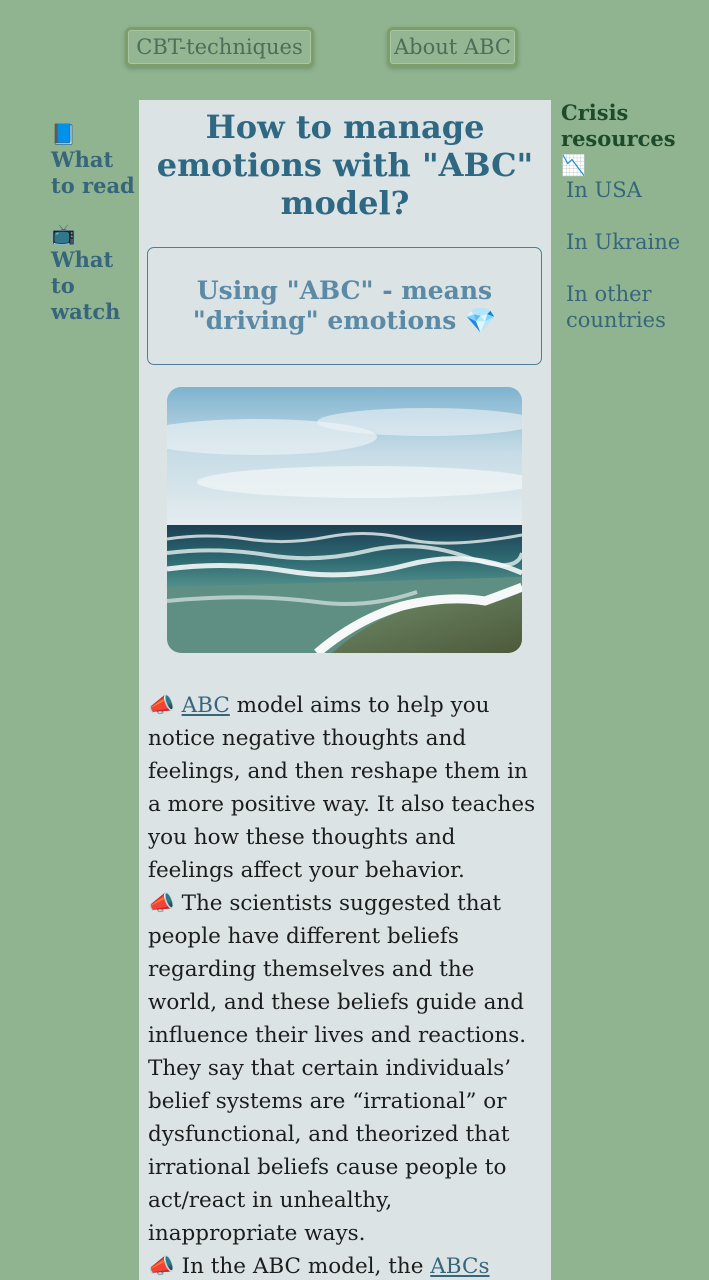 Image resolution: width=709 pixels, height=1280 pixels. What do you see at coordinates (573, 165) in the screenshot?
I see `chart-decreasing-icon: 📉` at bounding box center [573, 165].